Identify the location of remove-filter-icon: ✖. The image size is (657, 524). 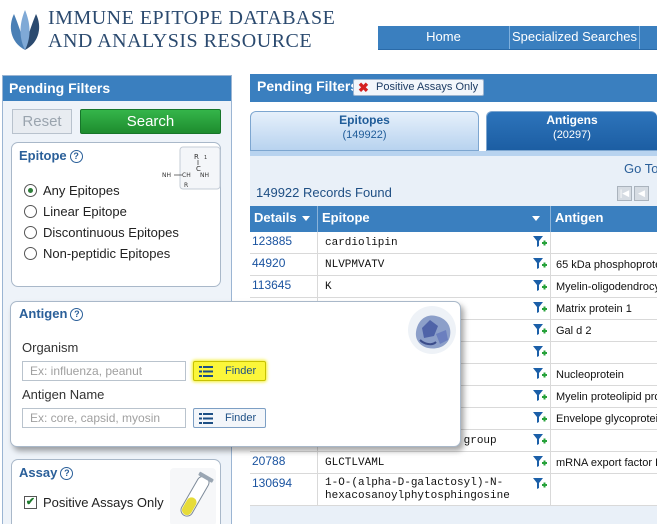
(364, 87).